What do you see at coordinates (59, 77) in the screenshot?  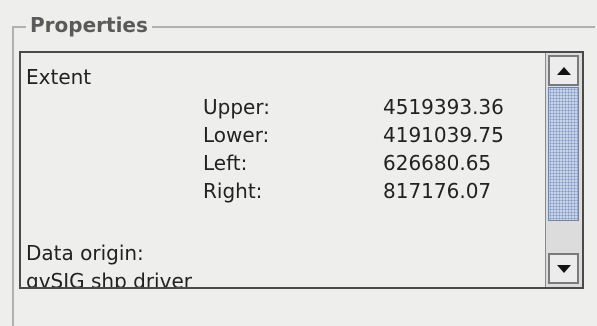 I see `extent-heading: Extent` at bounding box center [59, 77].